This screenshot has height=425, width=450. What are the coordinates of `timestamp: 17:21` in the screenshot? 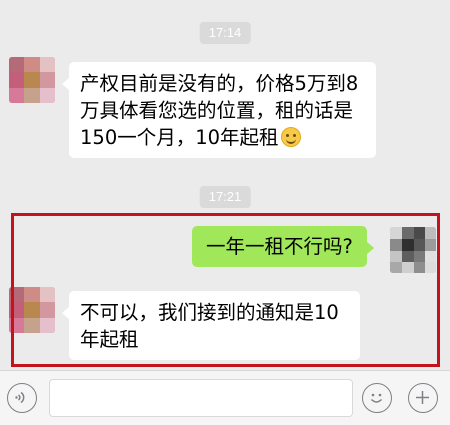 It's located at (225, 197).